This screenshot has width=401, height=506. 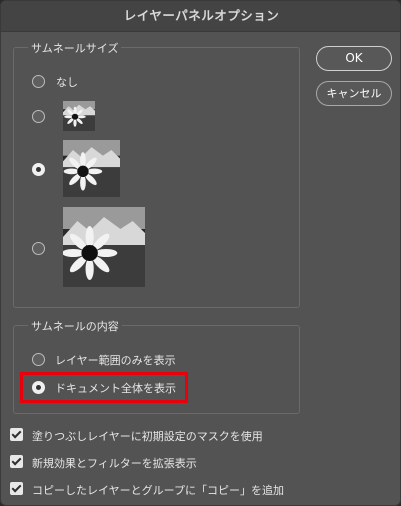 What do you see at coordinates (75, 48) in the screenshot?
I see `thumbnail-size-group-title: サムネールサイズ` at bounding box center [75, 48].